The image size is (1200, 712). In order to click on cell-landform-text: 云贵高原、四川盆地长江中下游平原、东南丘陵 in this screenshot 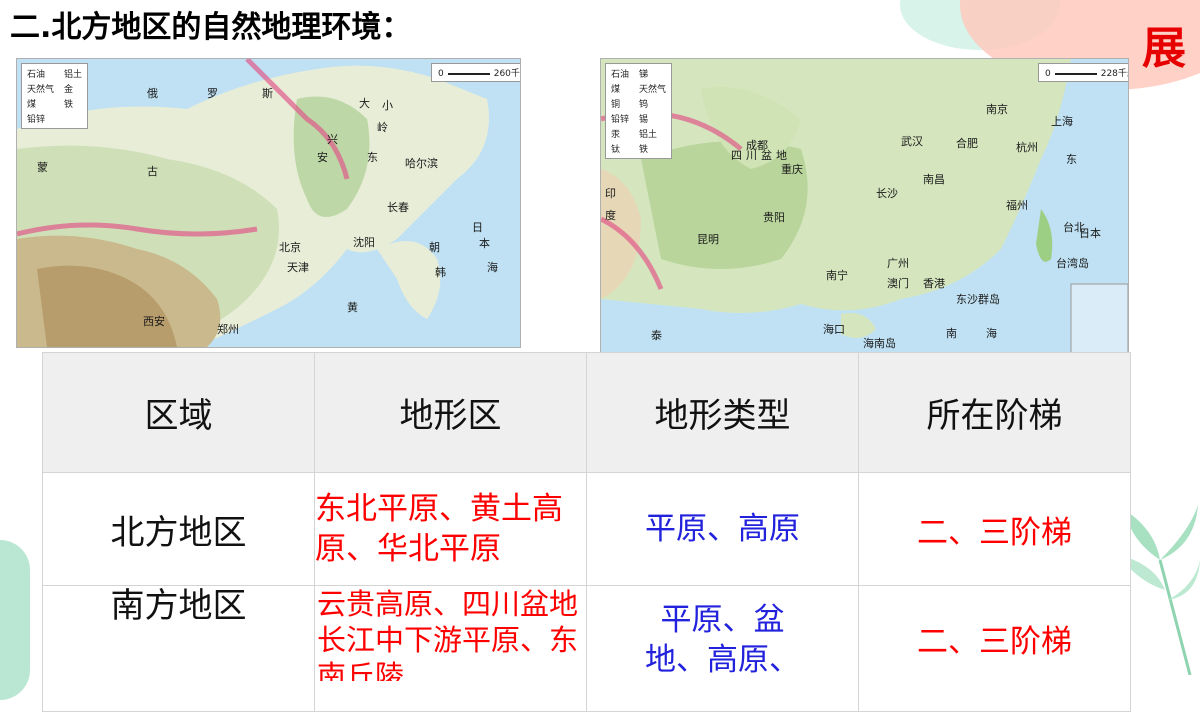, I will do `click(448, 634)`.